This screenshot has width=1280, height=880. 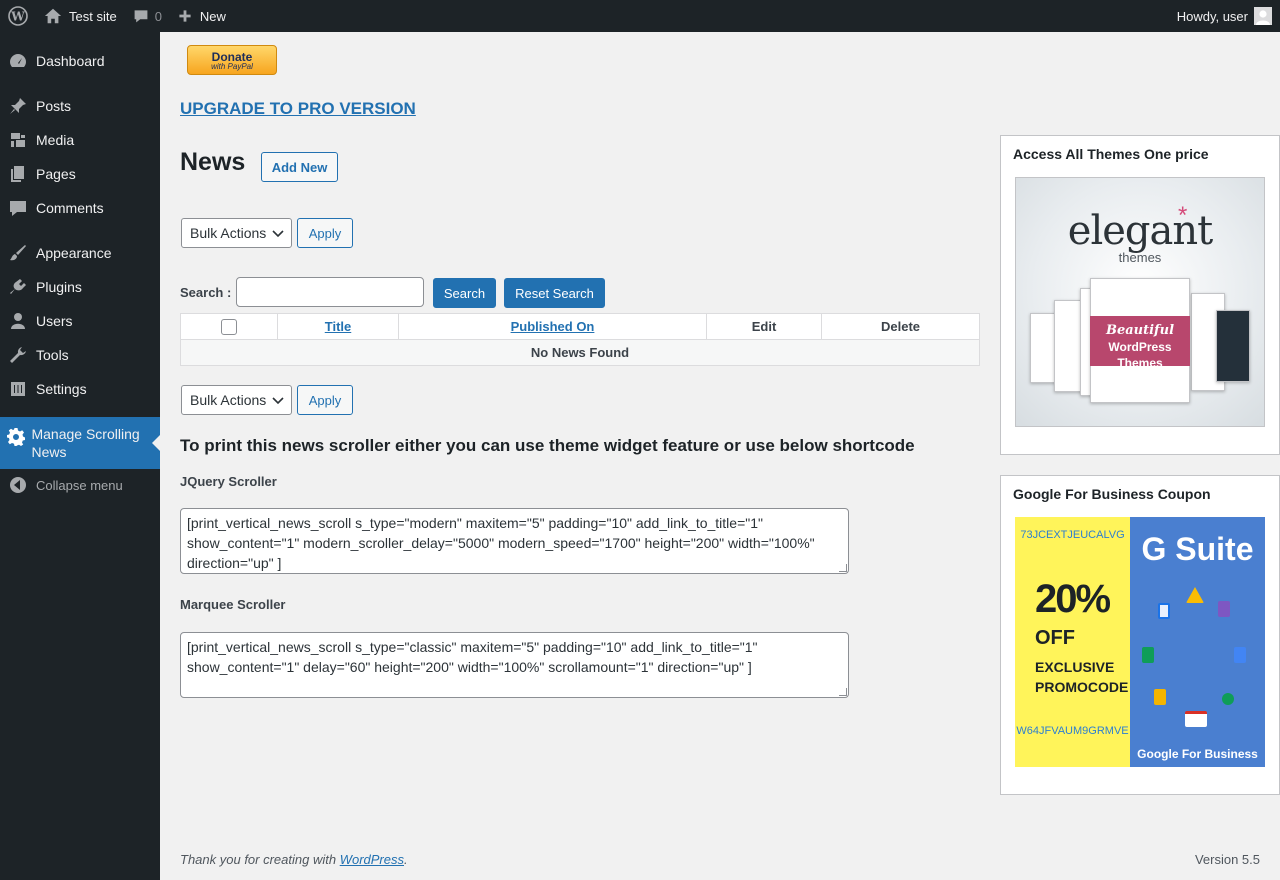 What do you see at coordinates (1240, 655) in the screenshot?
I see `docs-icon` at bounding box center [1240, 655].